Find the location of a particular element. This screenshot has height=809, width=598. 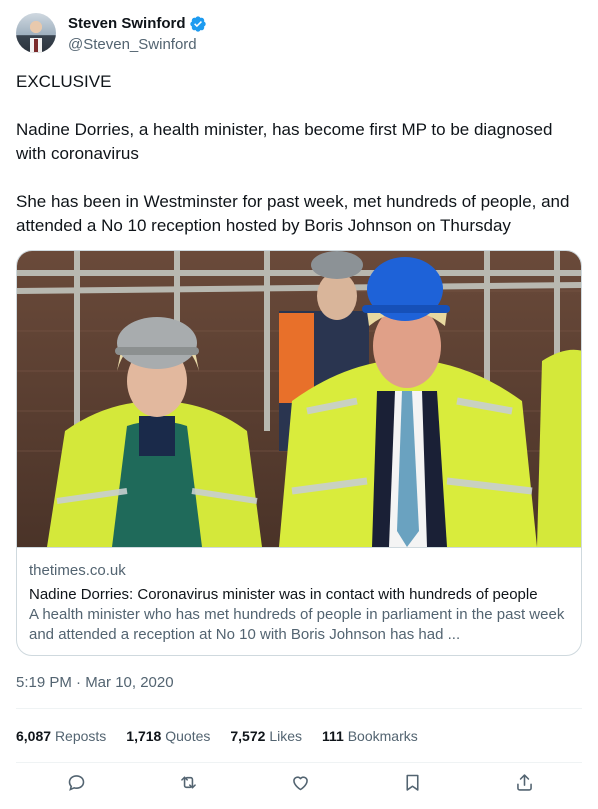

stat-label: Quotes is located at coordinates (188, 736).